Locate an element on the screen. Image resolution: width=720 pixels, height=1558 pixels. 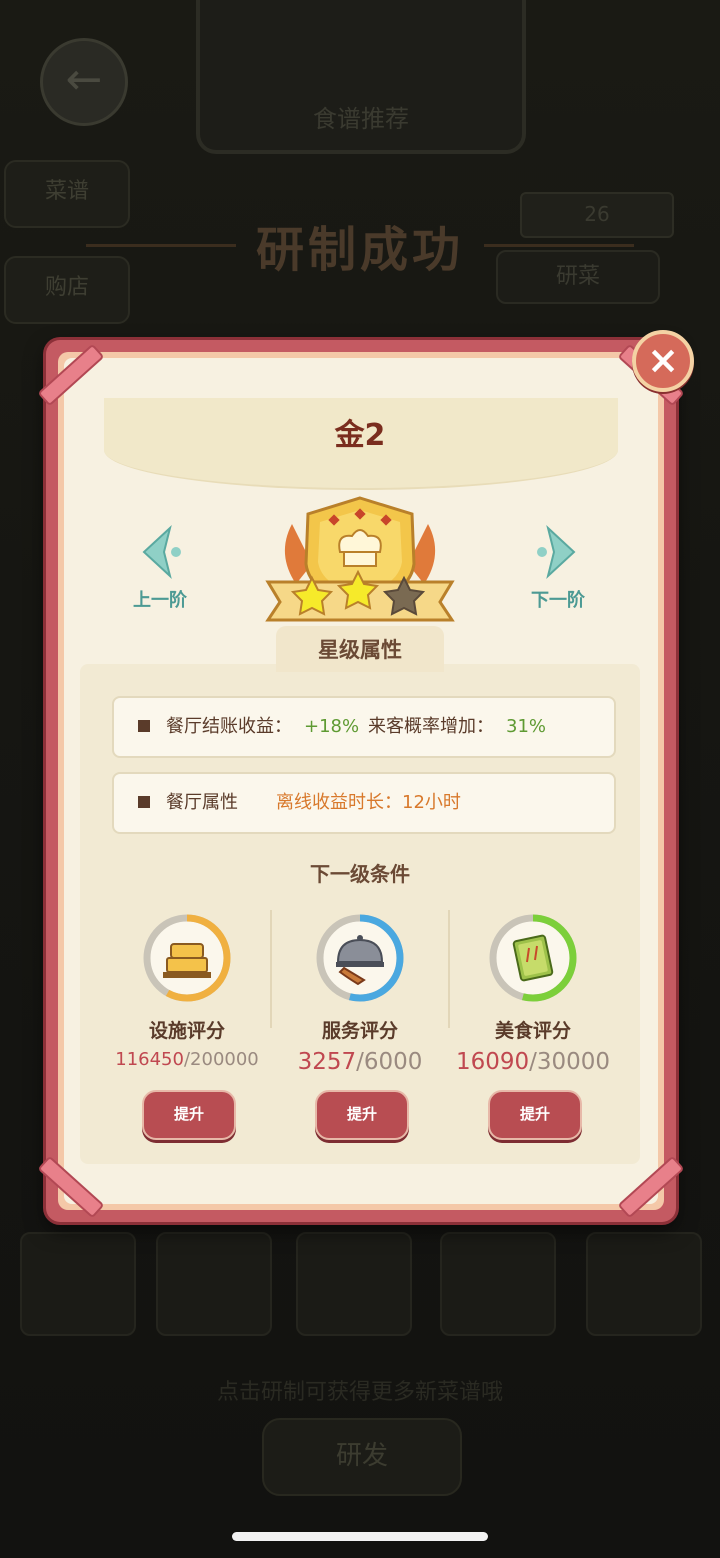
close-button: × is located at coordinates (663, 361).